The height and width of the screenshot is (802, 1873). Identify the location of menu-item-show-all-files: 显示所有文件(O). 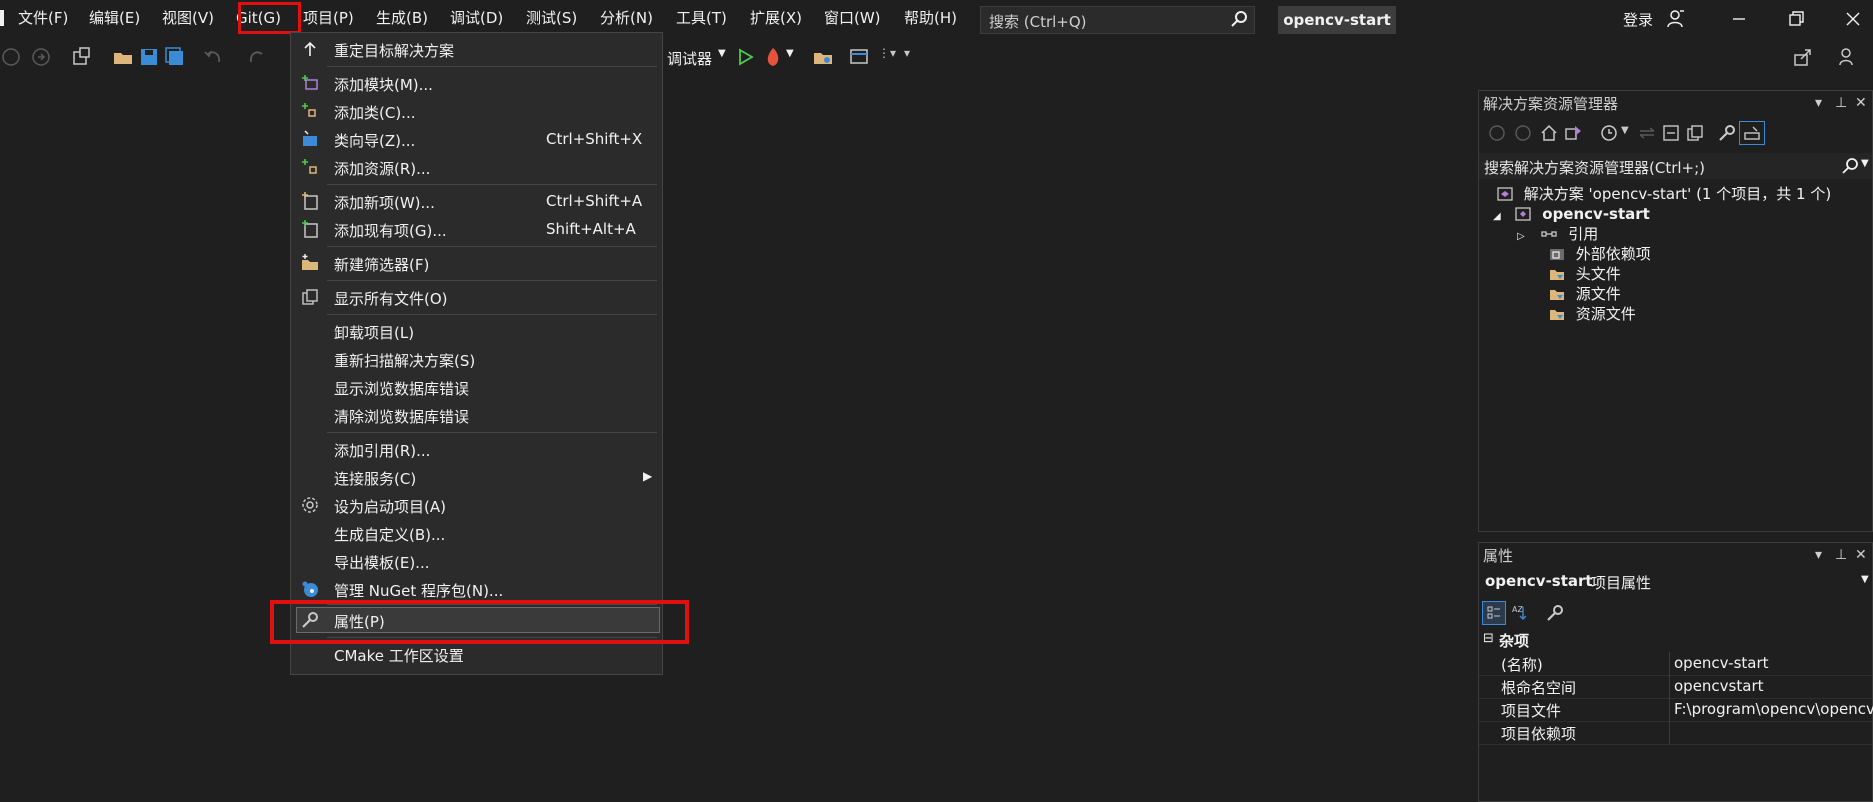
(476, 297).